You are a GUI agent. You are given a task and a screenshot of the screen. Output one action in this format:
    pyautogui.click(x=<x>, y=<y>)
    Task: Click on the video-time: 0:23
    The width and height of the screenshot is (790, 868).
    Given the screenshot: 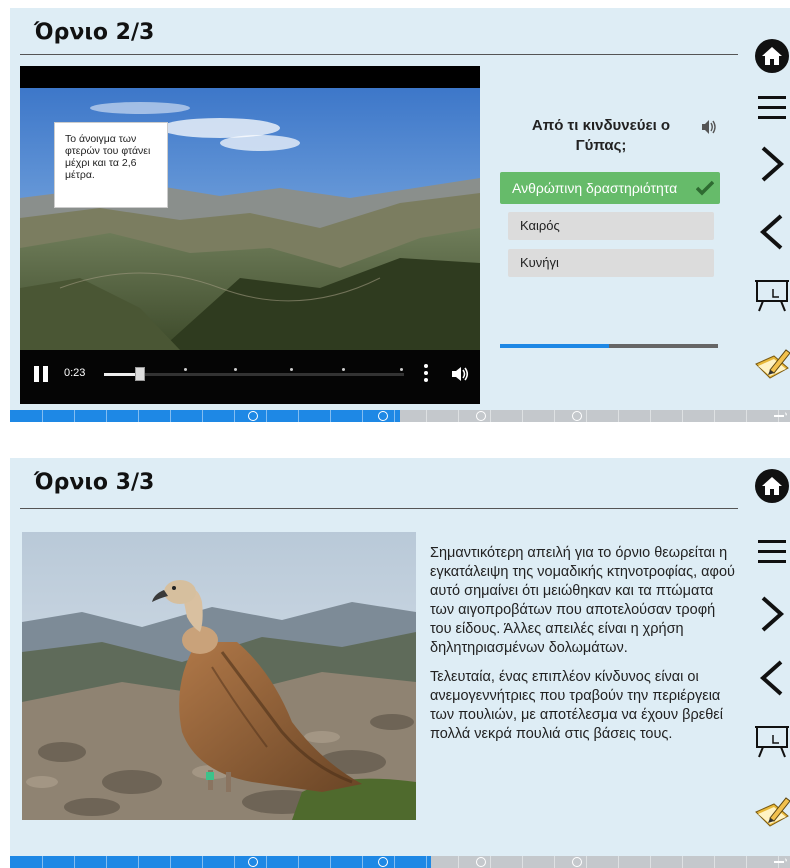 What is the action you would take?
    pyautogui.click(x=75, y=373)
    